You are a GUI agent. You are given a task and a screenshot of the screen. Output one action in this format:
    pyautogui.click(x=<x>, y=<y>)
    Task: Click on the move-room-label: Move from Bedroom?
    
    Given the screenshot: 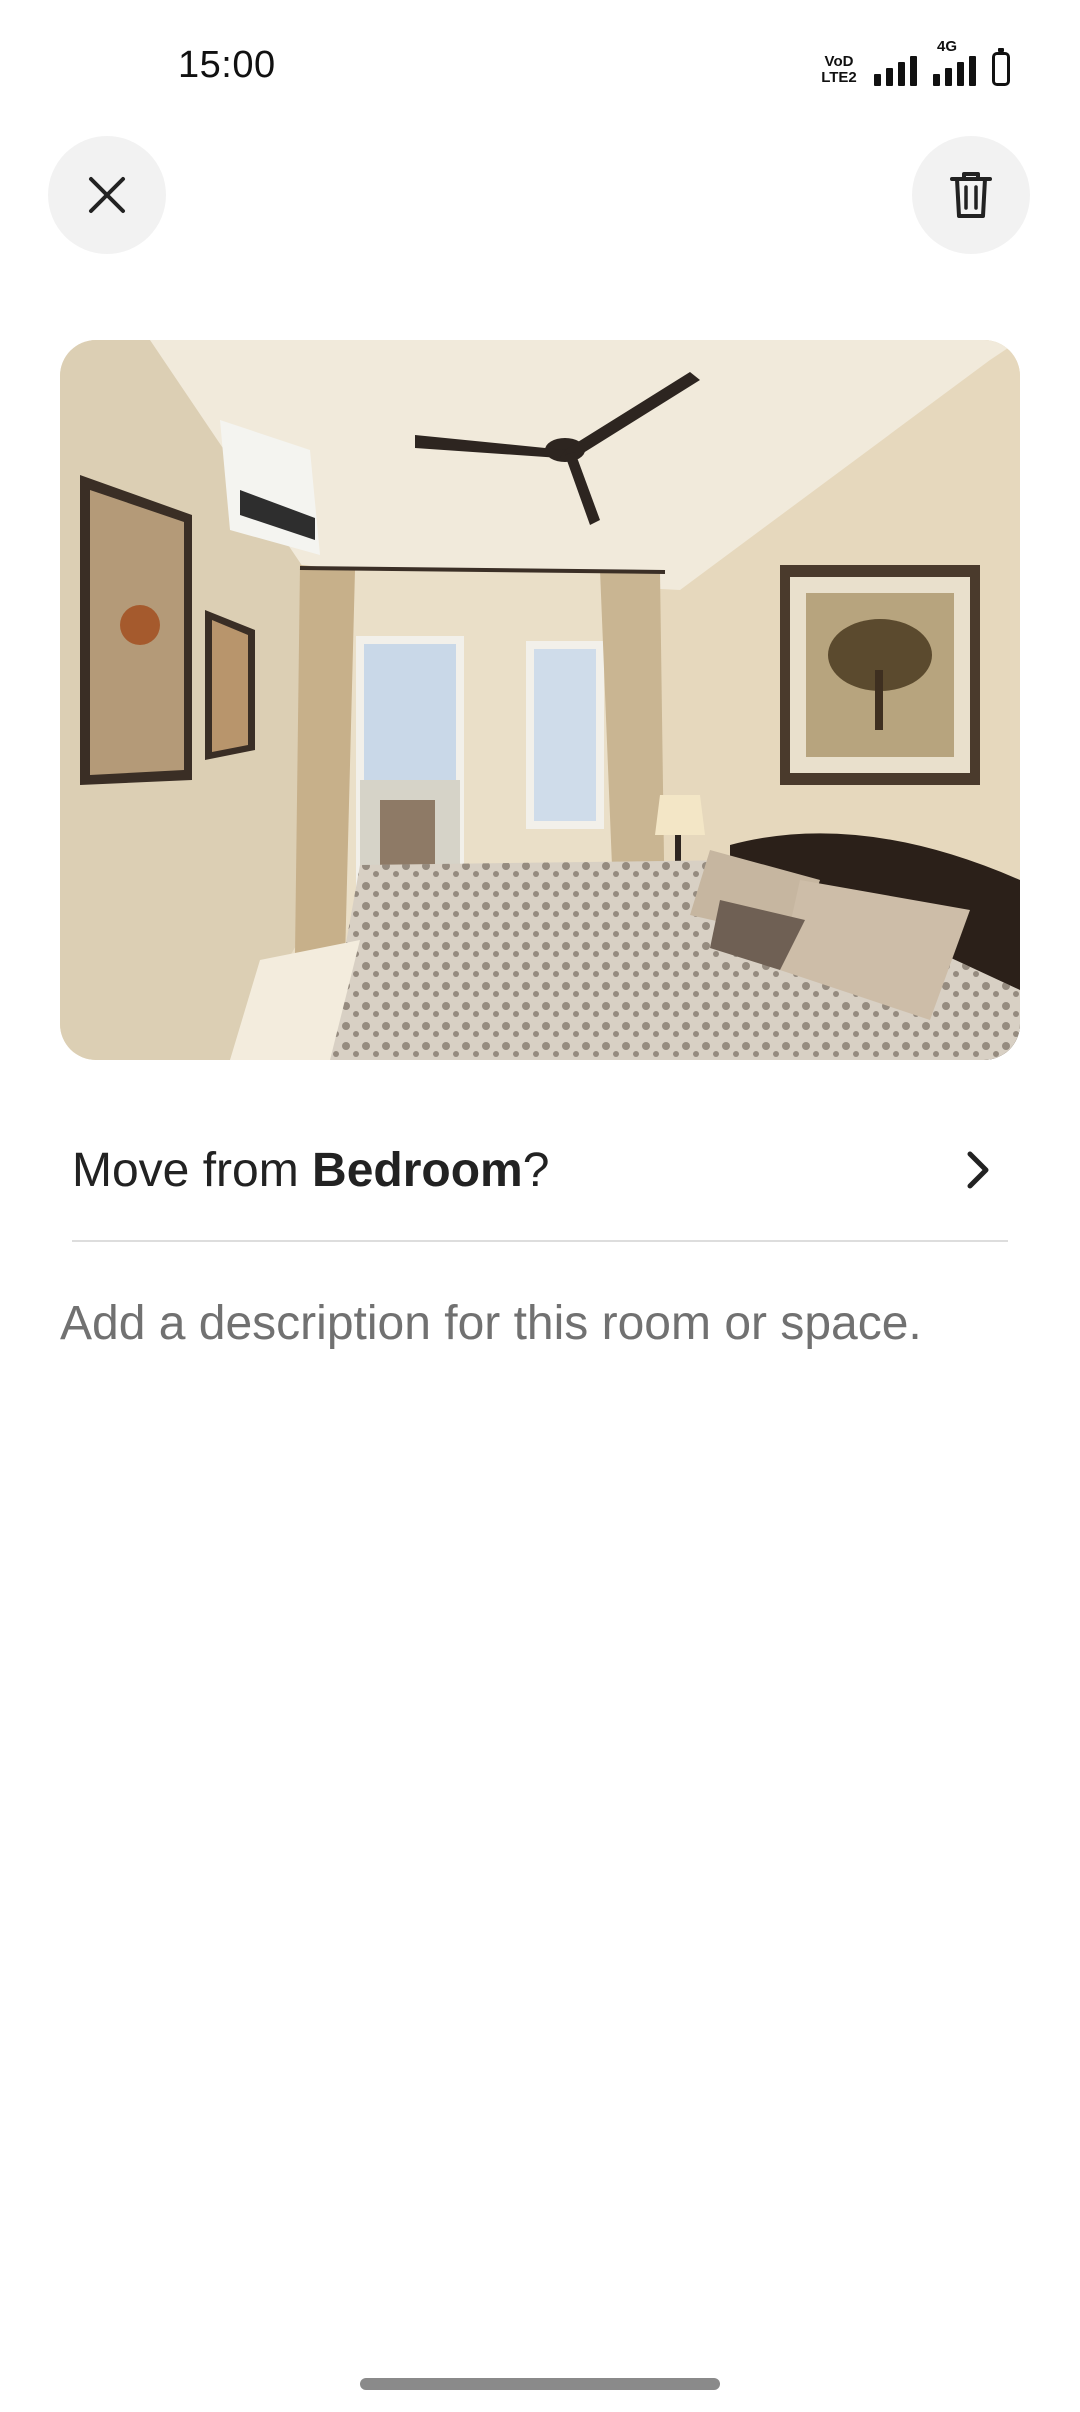 What is the action you would take?
    pyautogui.click(x=310, y=1170)
    